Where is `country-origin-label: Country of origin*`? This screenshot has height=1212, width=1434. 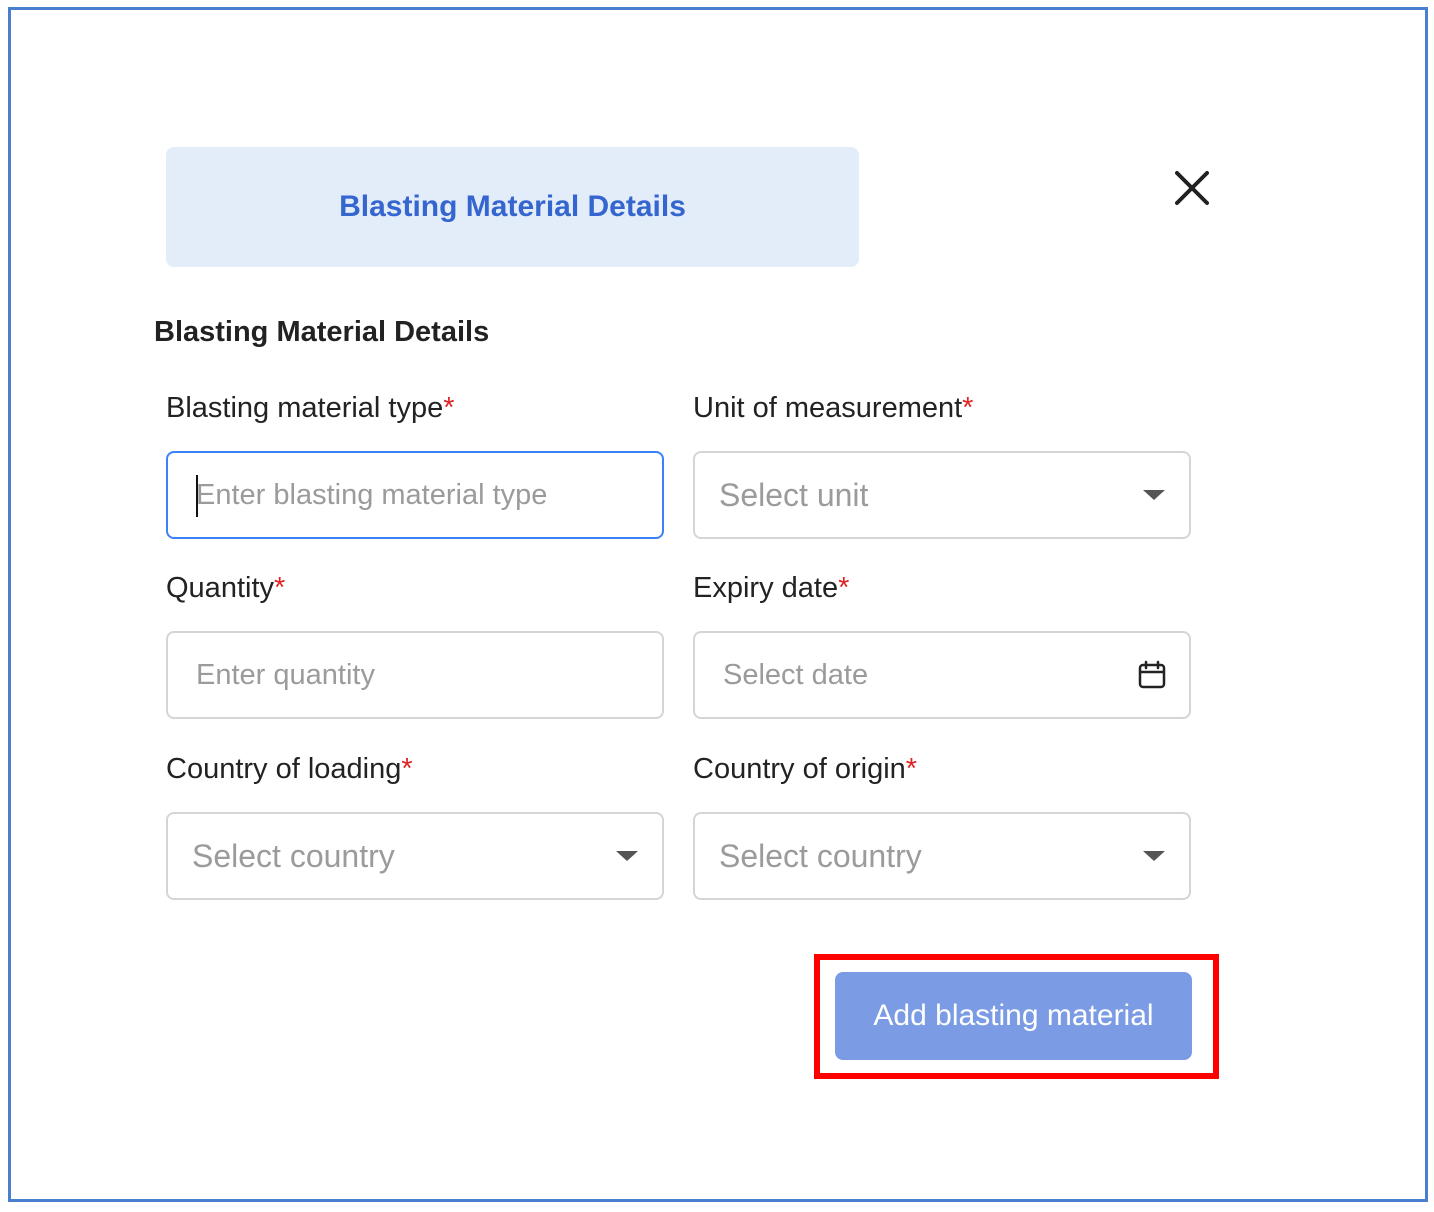 country-origin-label: Country of origin* is located at coordinates (805, 769).